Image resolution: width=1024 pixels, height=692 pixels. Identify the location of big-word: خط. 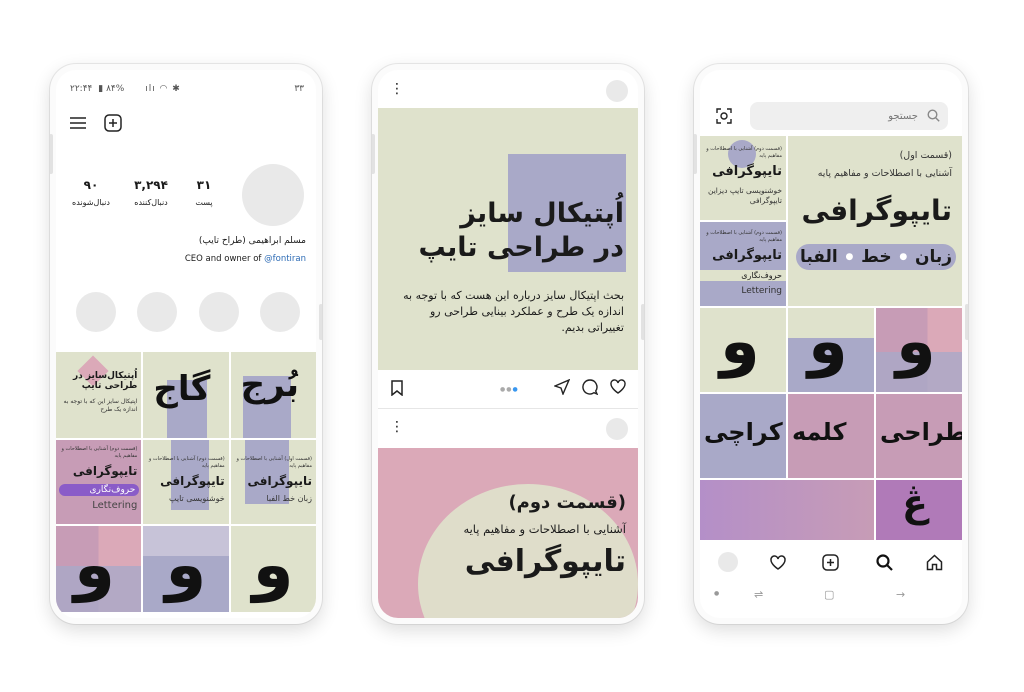
(876, 257).